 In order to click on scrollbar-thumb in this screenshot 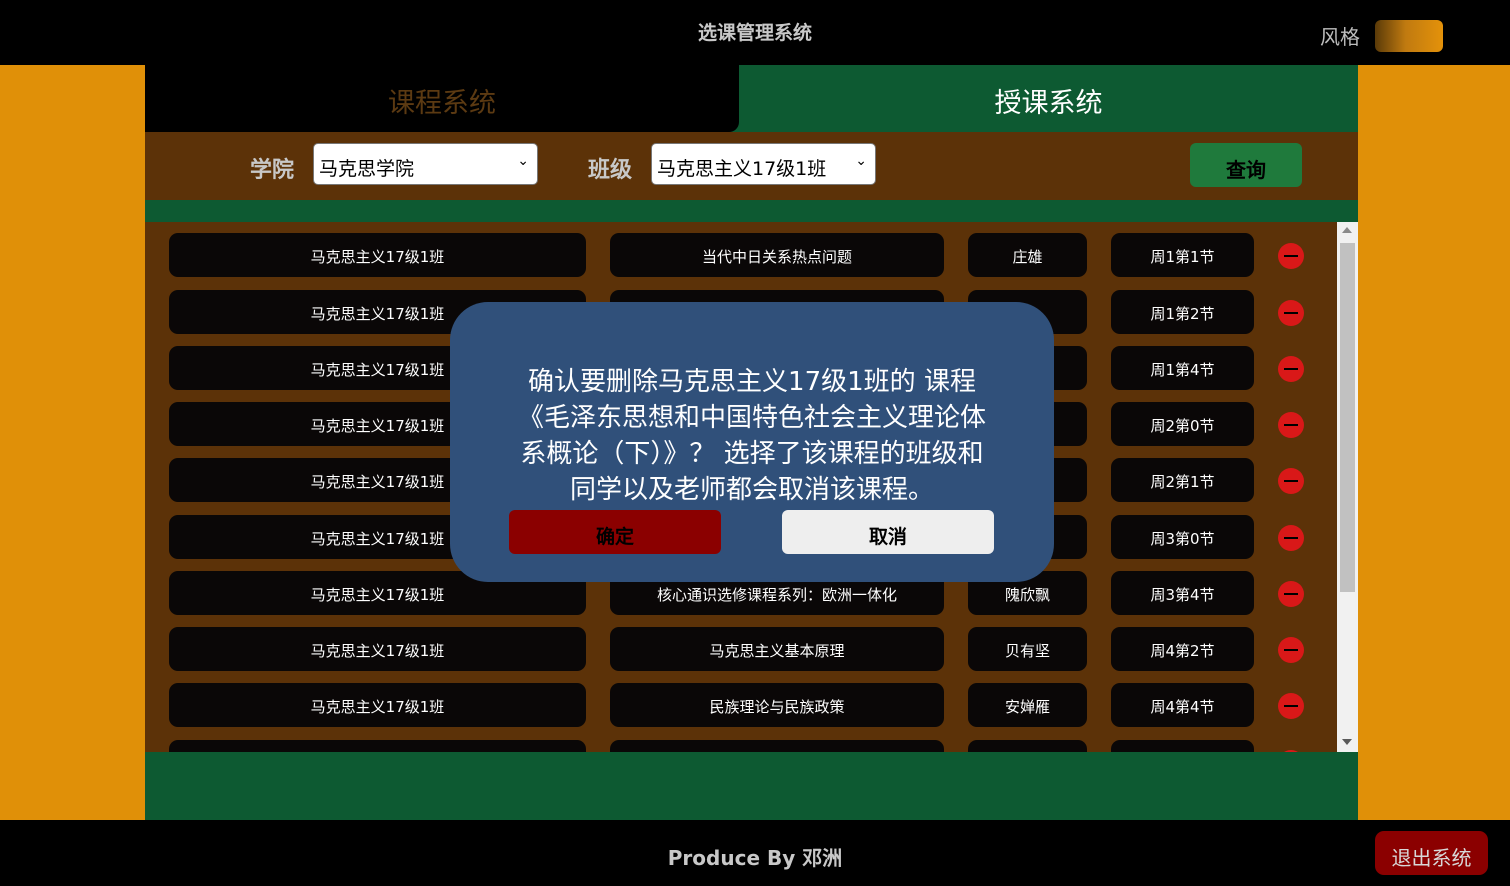, I will do `click(1347, 417)`.